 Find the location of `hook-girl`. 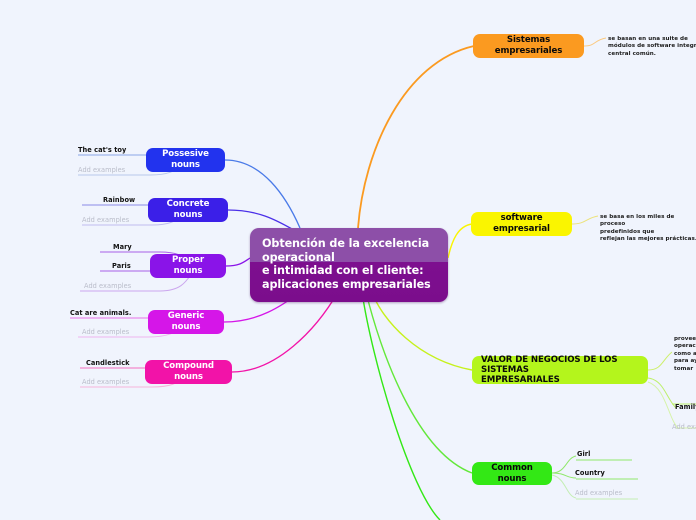

hook-girl is located at coordinates (564, 464).